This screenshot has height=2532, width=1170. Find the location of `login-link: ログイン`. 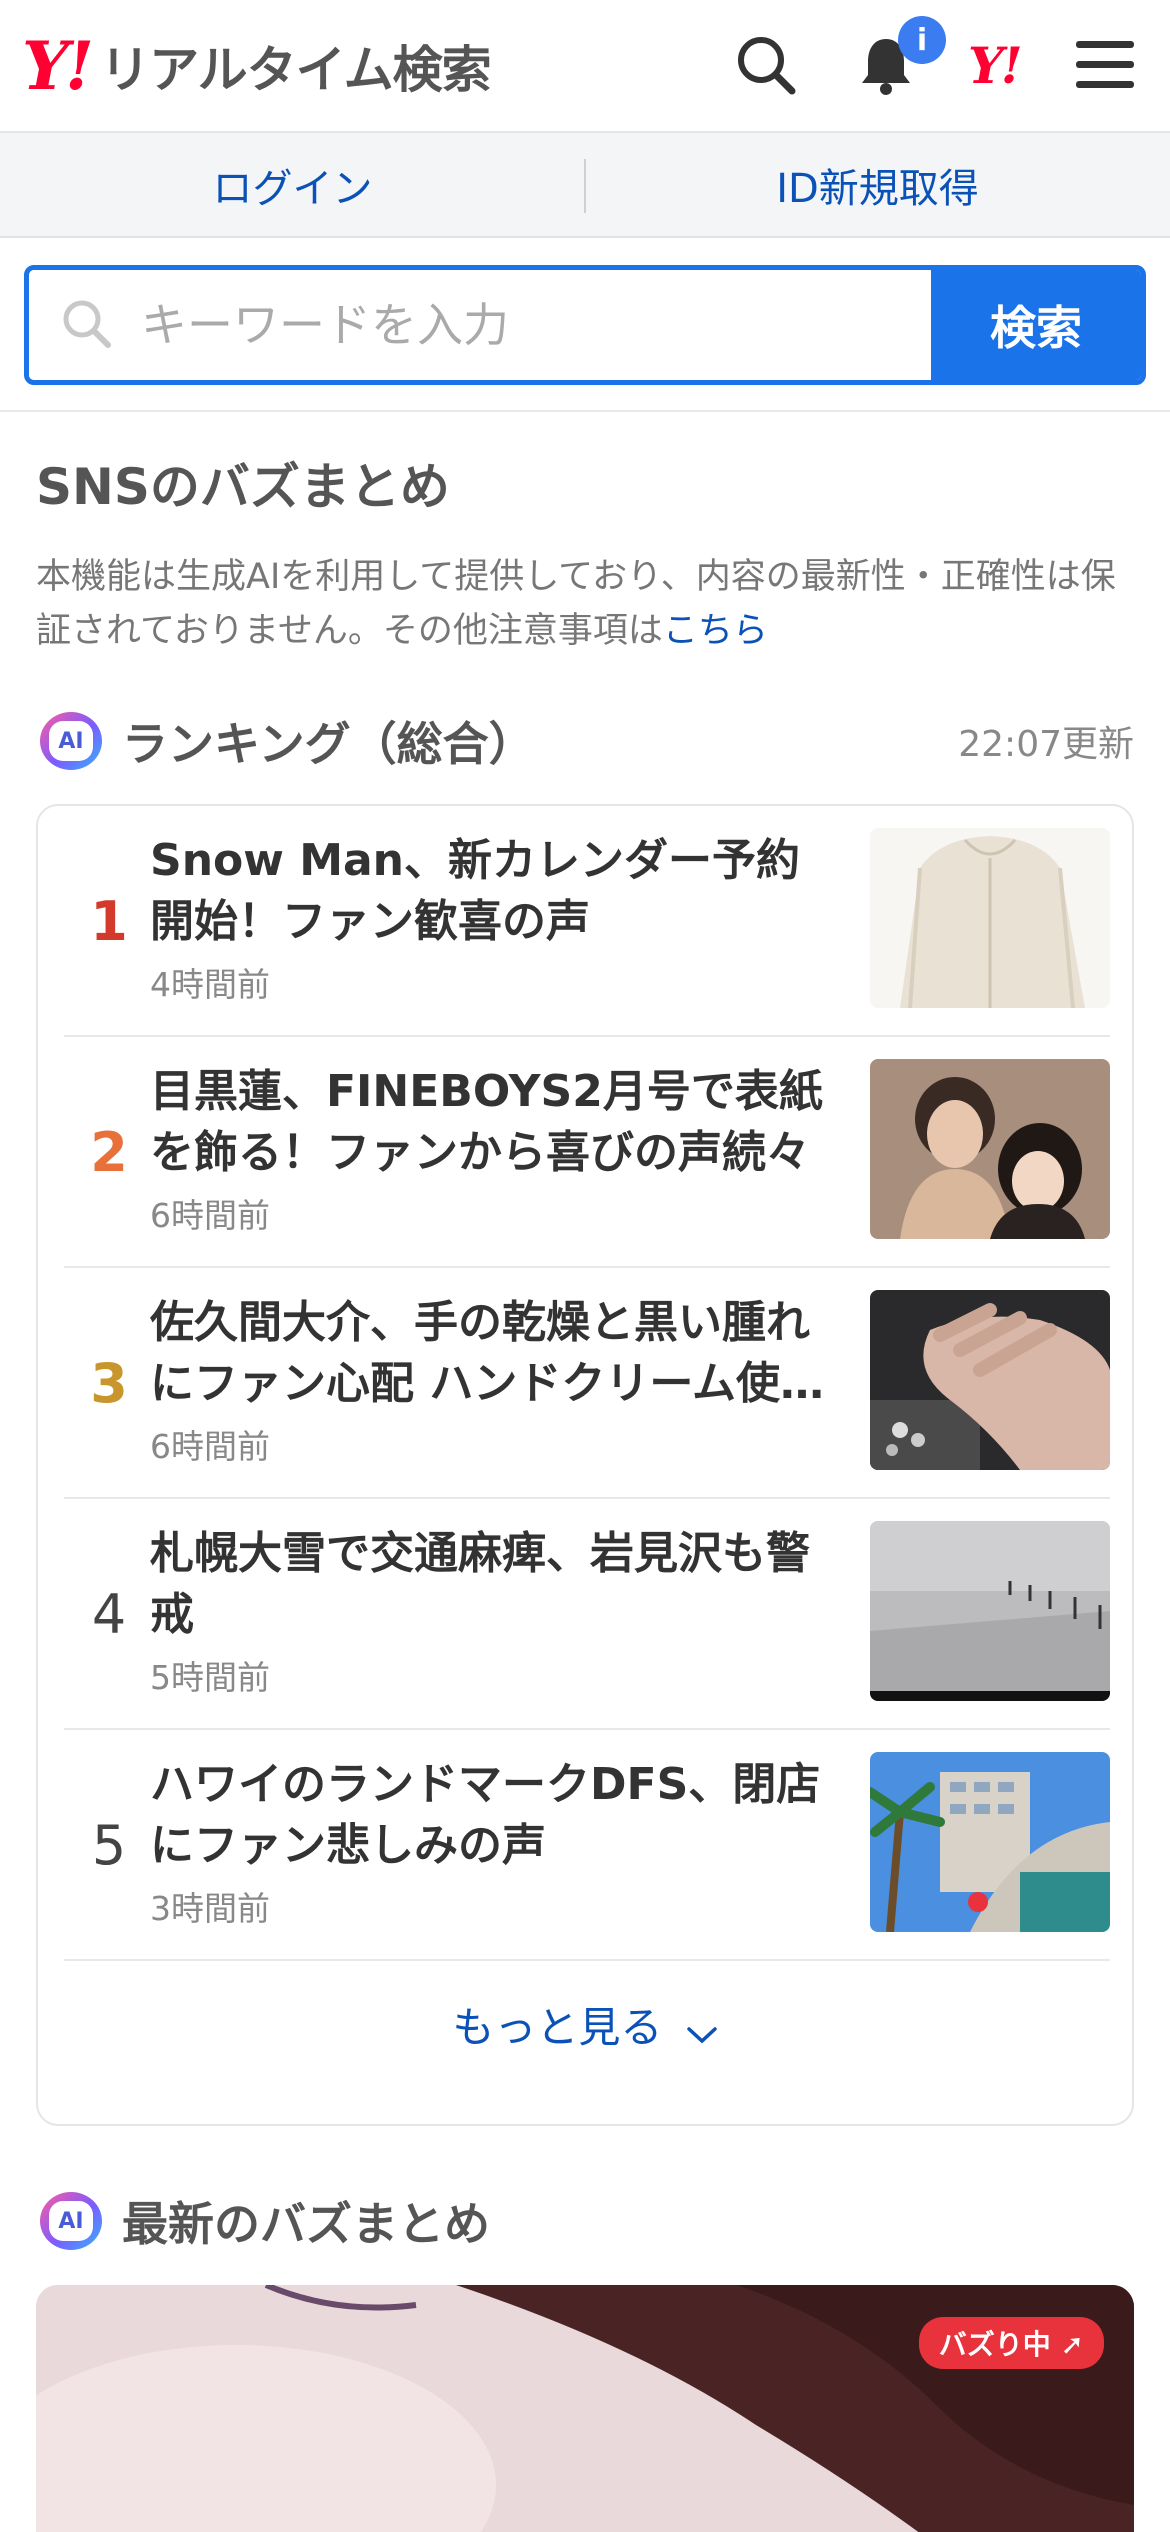

login-link: ログイン is located at coordinates (292, 184).